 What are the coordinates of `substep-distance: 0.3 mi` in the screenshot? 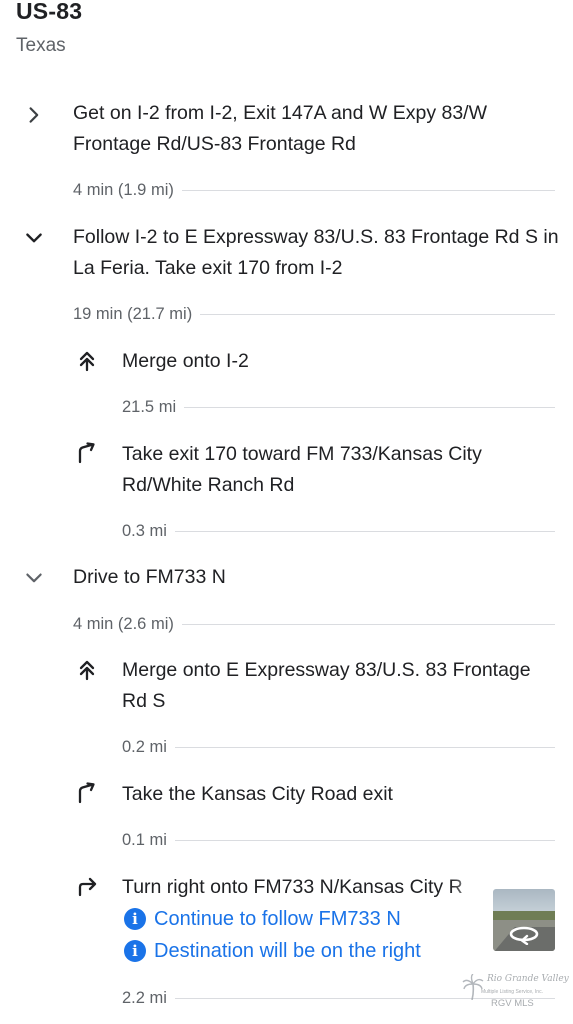 It's located at (144, 530).